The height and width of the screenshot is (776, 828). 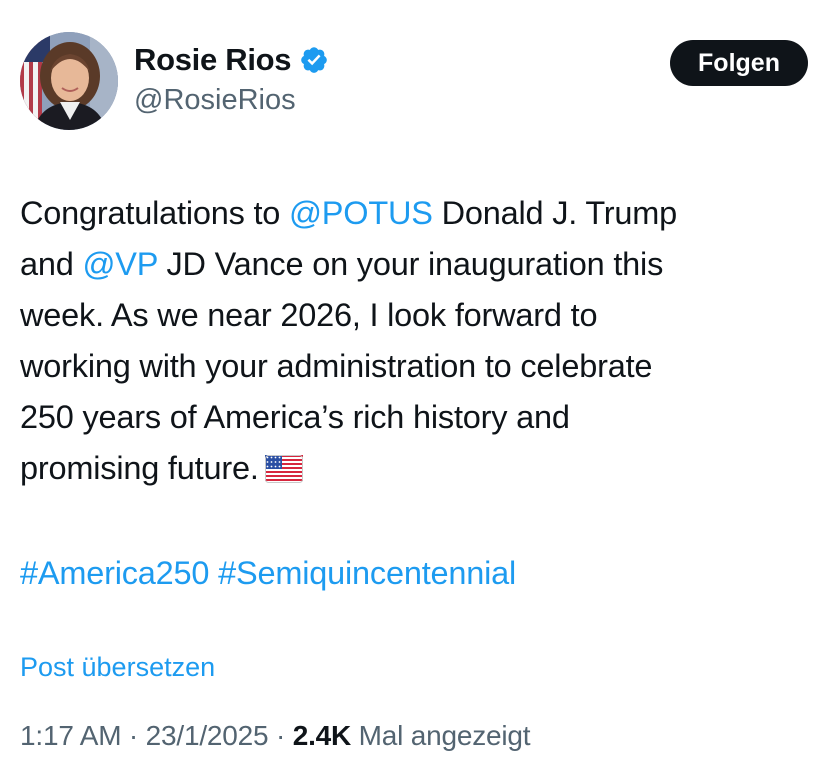 What do you see at coordinates (119, 264) in the screenshot?
I see `mention-link: @VP` at bounding box center [119, 264].